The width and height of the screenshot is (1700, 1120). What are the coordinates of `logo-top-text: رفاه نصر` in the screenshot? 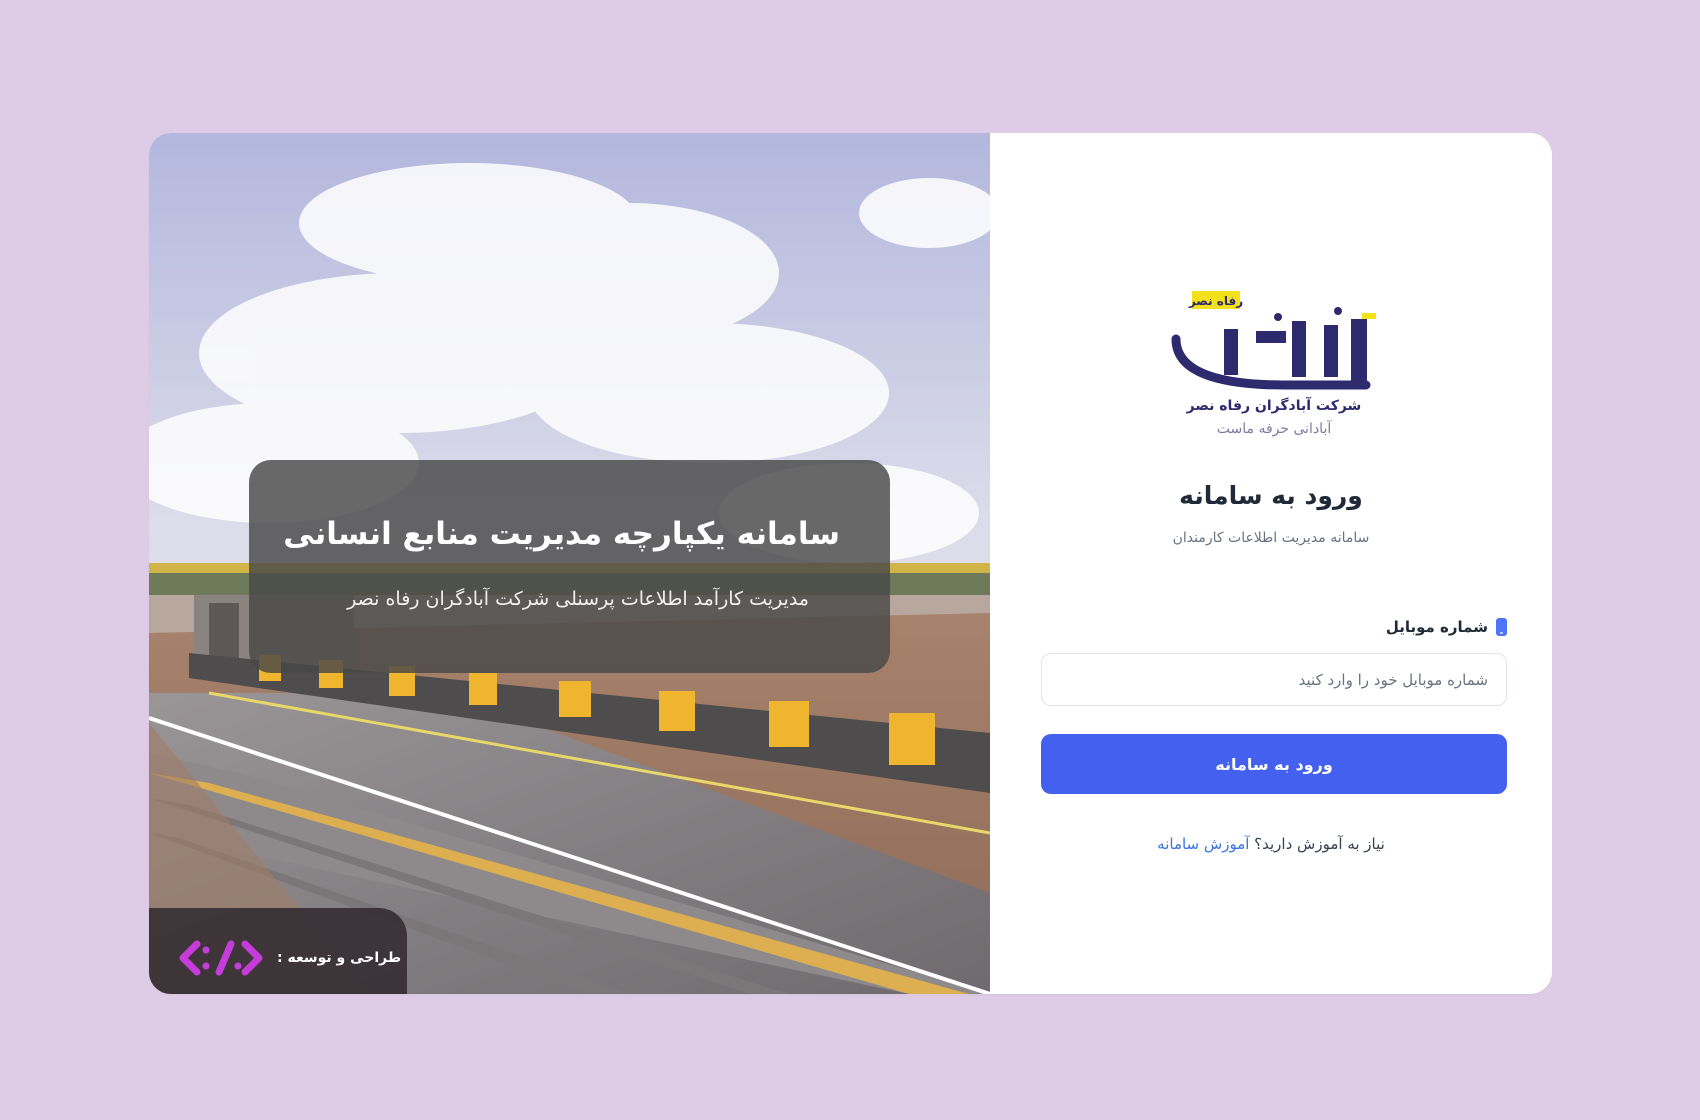 It's located at (1215, 301).